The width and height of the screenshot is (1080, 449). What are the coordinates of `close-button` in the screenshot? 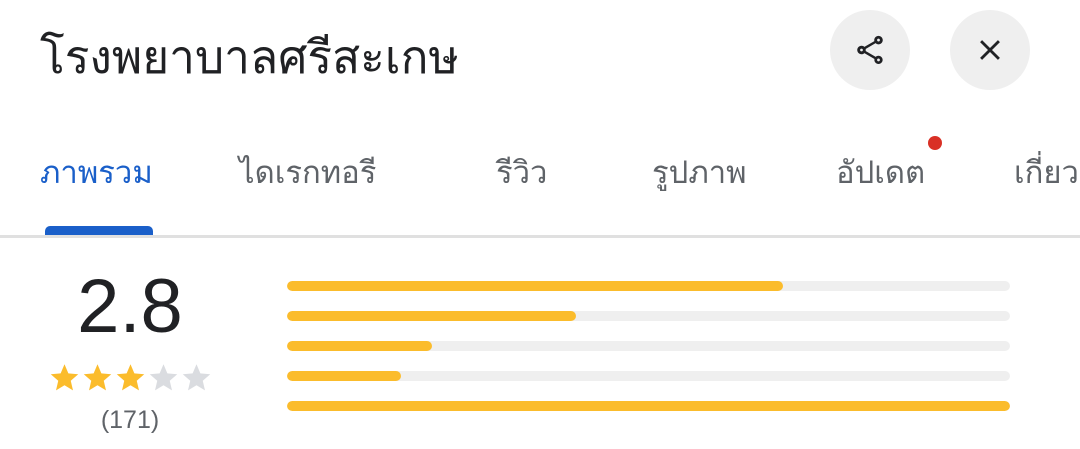 It's located at (990, 50).